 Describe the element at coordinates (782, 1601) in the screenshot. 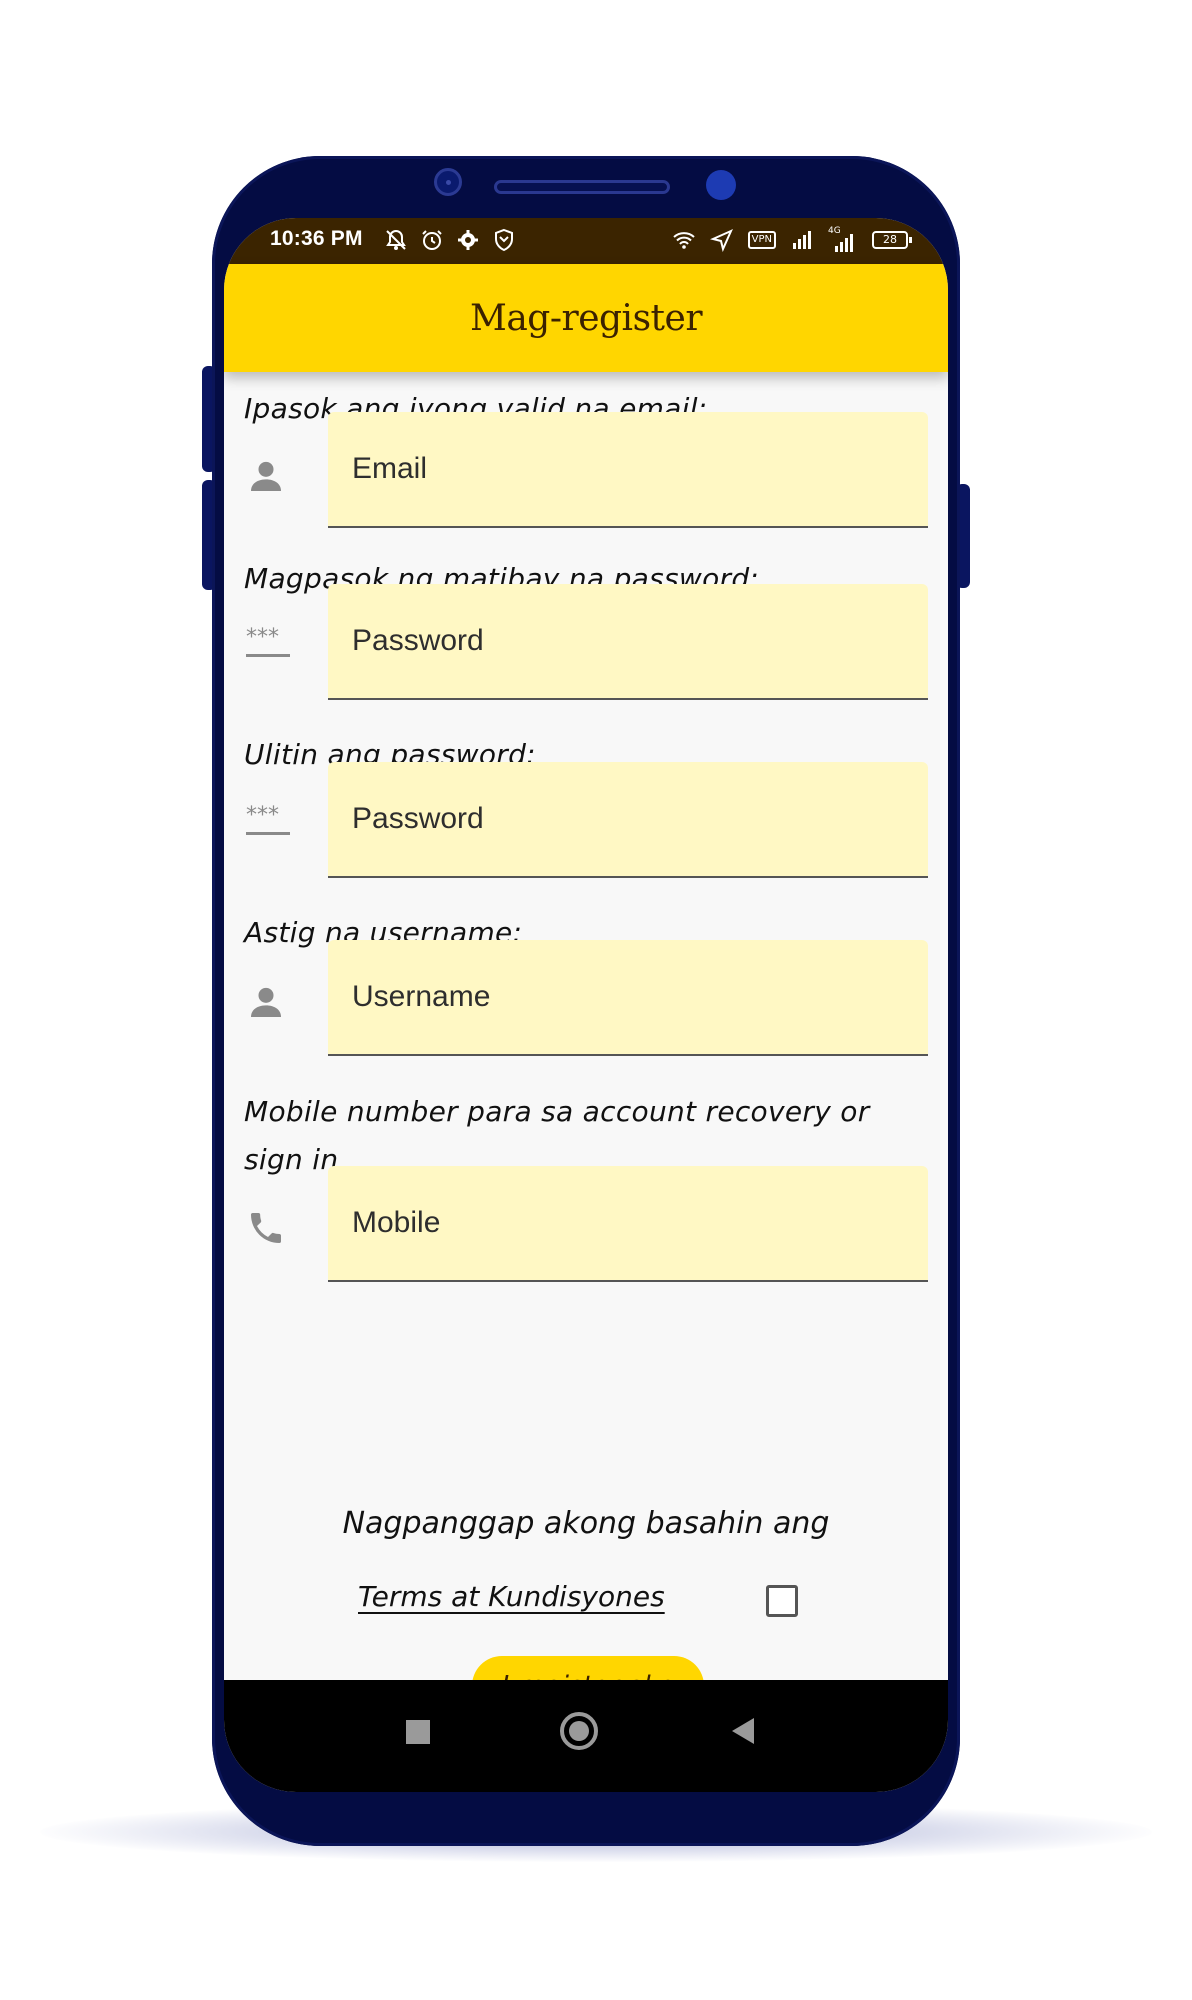

I see `terms-checkbox` at that location.